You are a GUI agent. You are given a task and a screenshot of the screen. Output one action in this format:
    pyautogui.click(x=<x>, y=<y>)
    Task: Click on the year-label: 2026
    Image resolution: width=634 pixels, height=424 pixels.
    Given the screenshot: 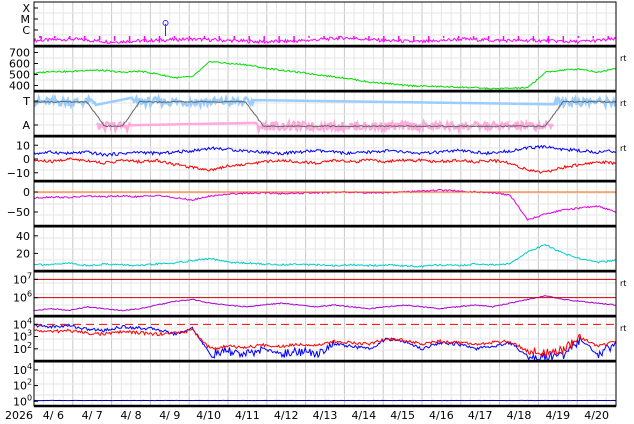 What is the action you would take?
    pyautogui.click(x=19, y=415)
    